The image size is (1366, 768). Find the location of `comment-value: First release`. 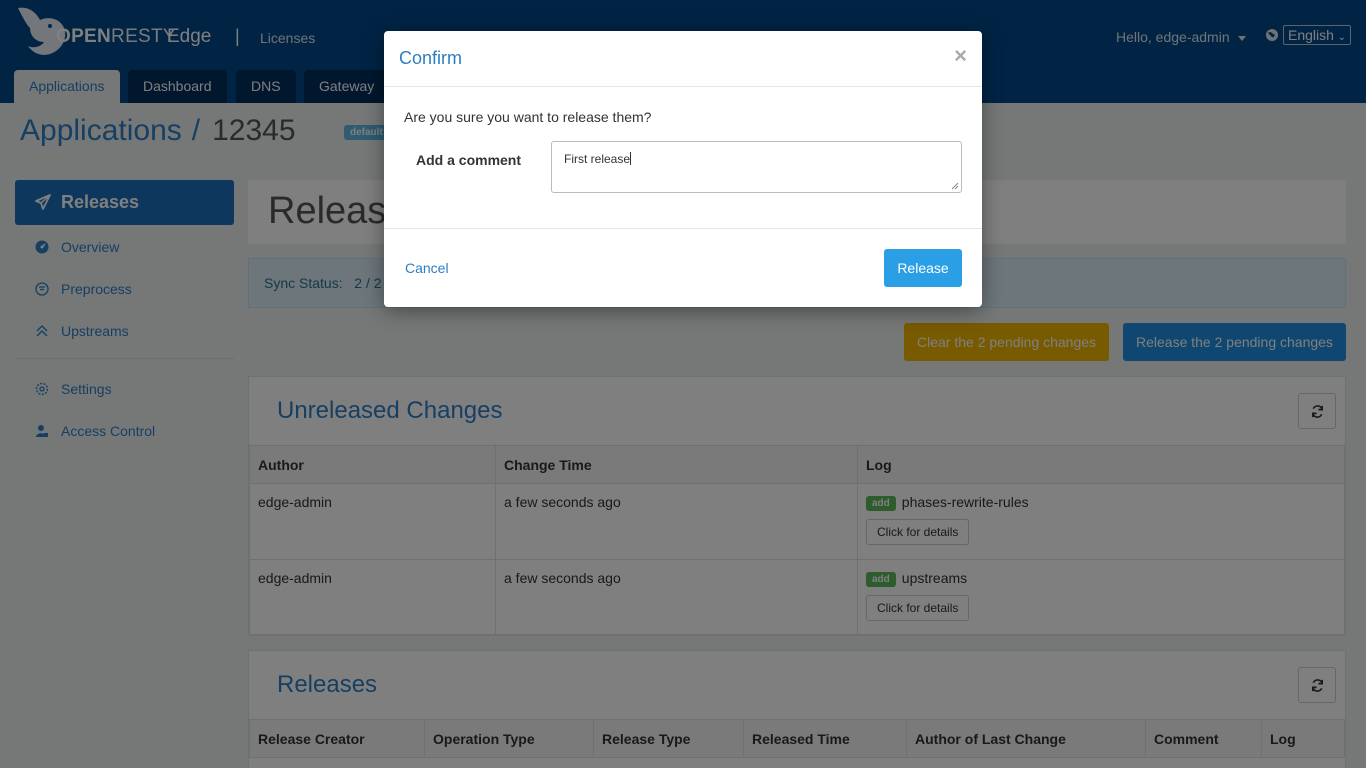

comment-value: First release is located at coordinates (597, 159).